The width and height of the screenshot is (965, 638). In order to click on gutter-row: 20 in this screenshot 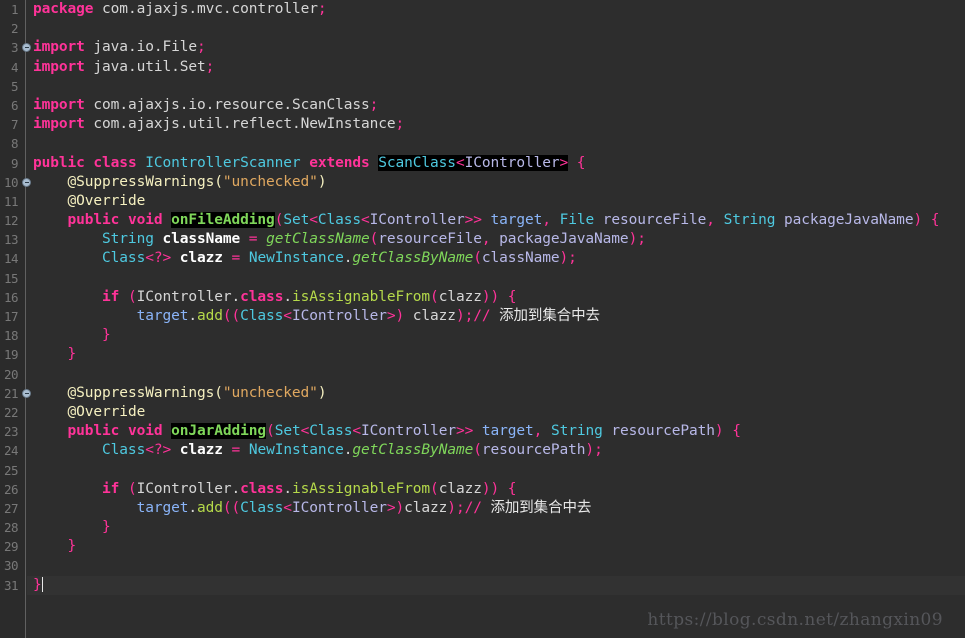, I will do `click(12, 374)`.